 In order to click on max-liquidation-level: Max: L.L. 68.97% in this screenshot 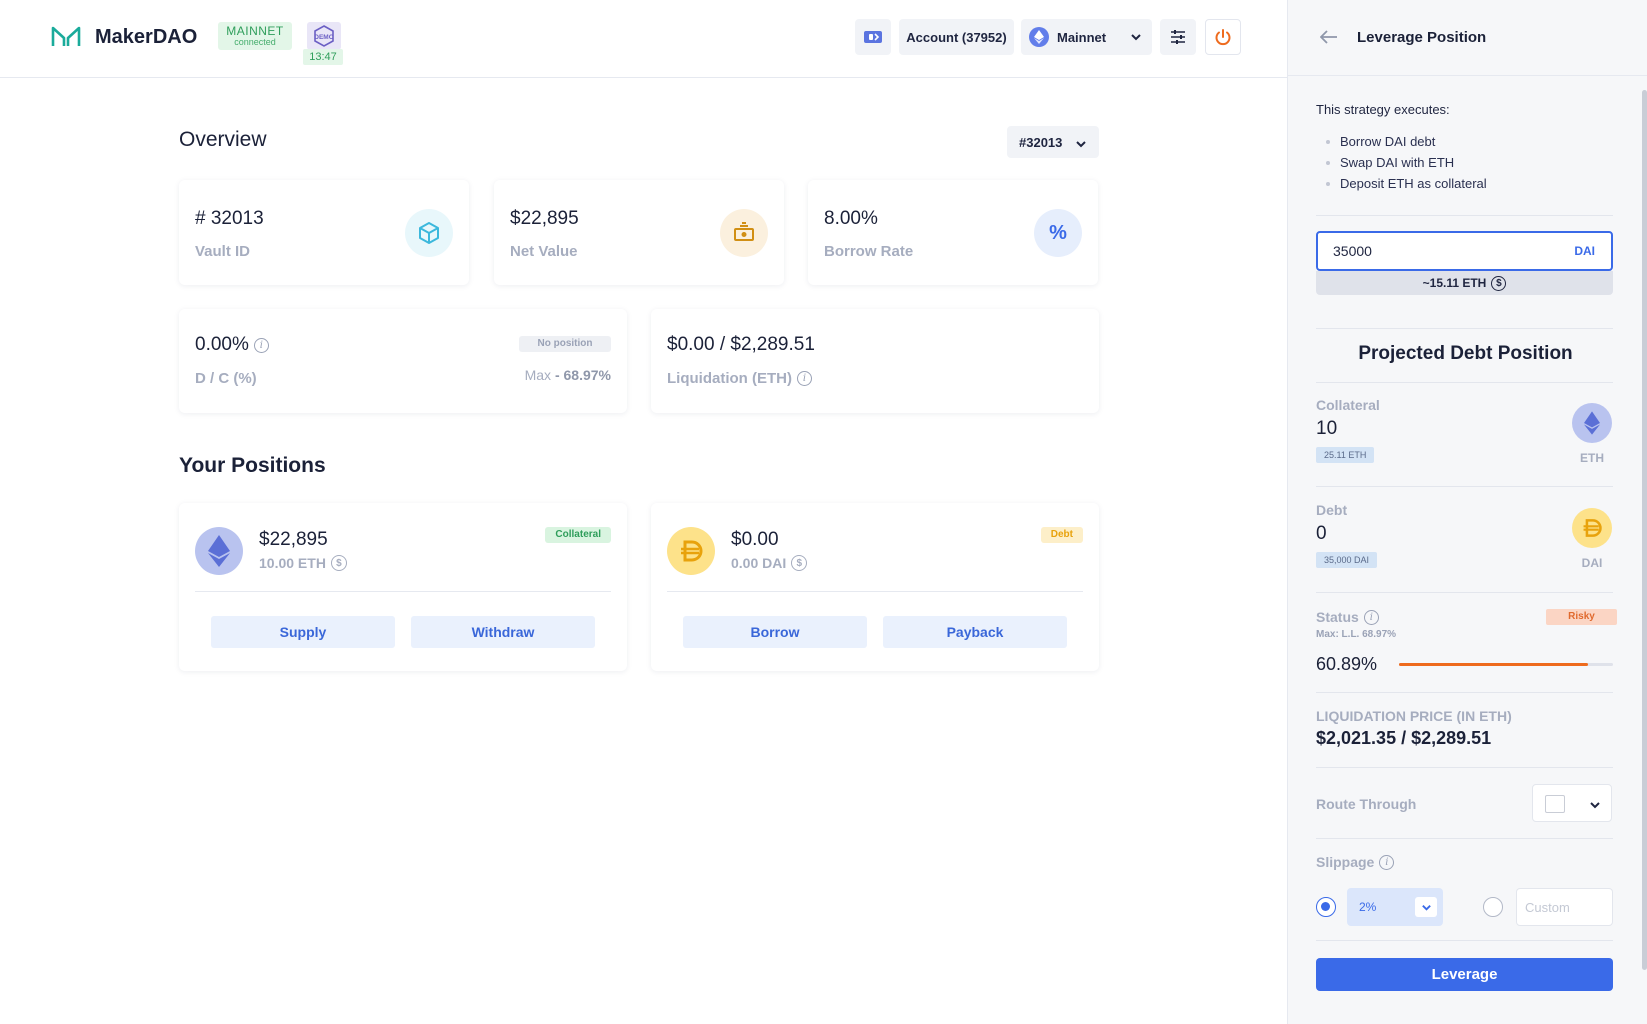, I will do `click(1356, 634)`.